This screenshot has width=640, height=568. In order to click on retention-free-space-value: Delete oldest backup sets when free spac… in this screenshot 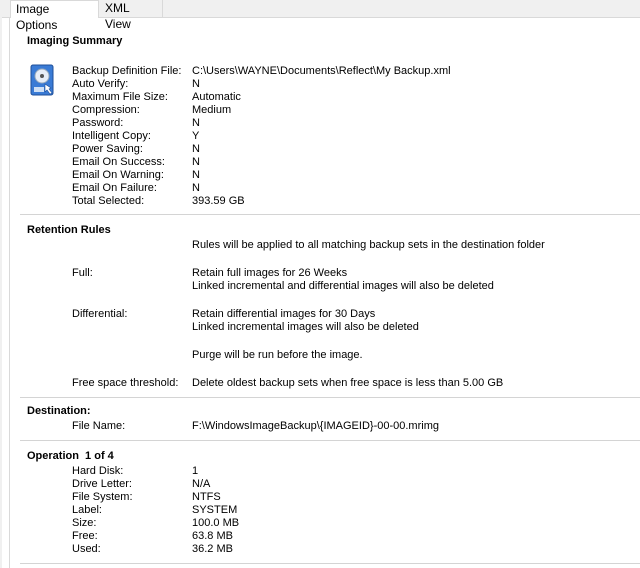, I will do `click(348, 383)`.